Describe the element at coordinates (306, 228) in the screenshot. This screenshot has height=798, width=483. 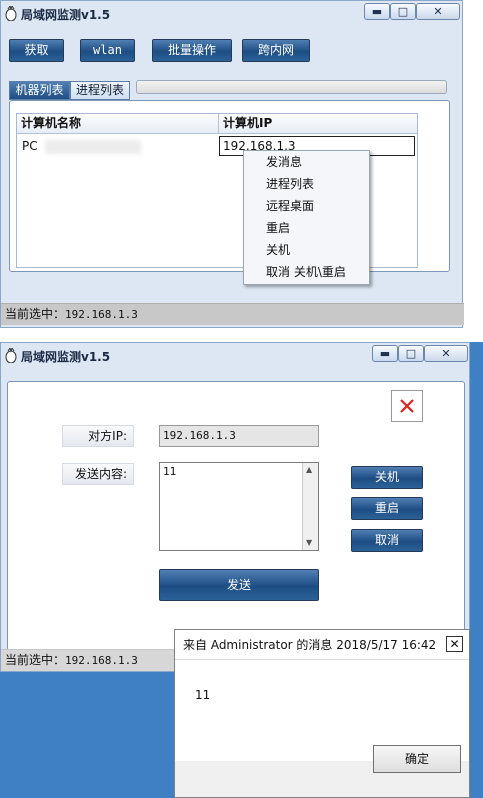
I see `menu-item-restart: 重启` at that location.